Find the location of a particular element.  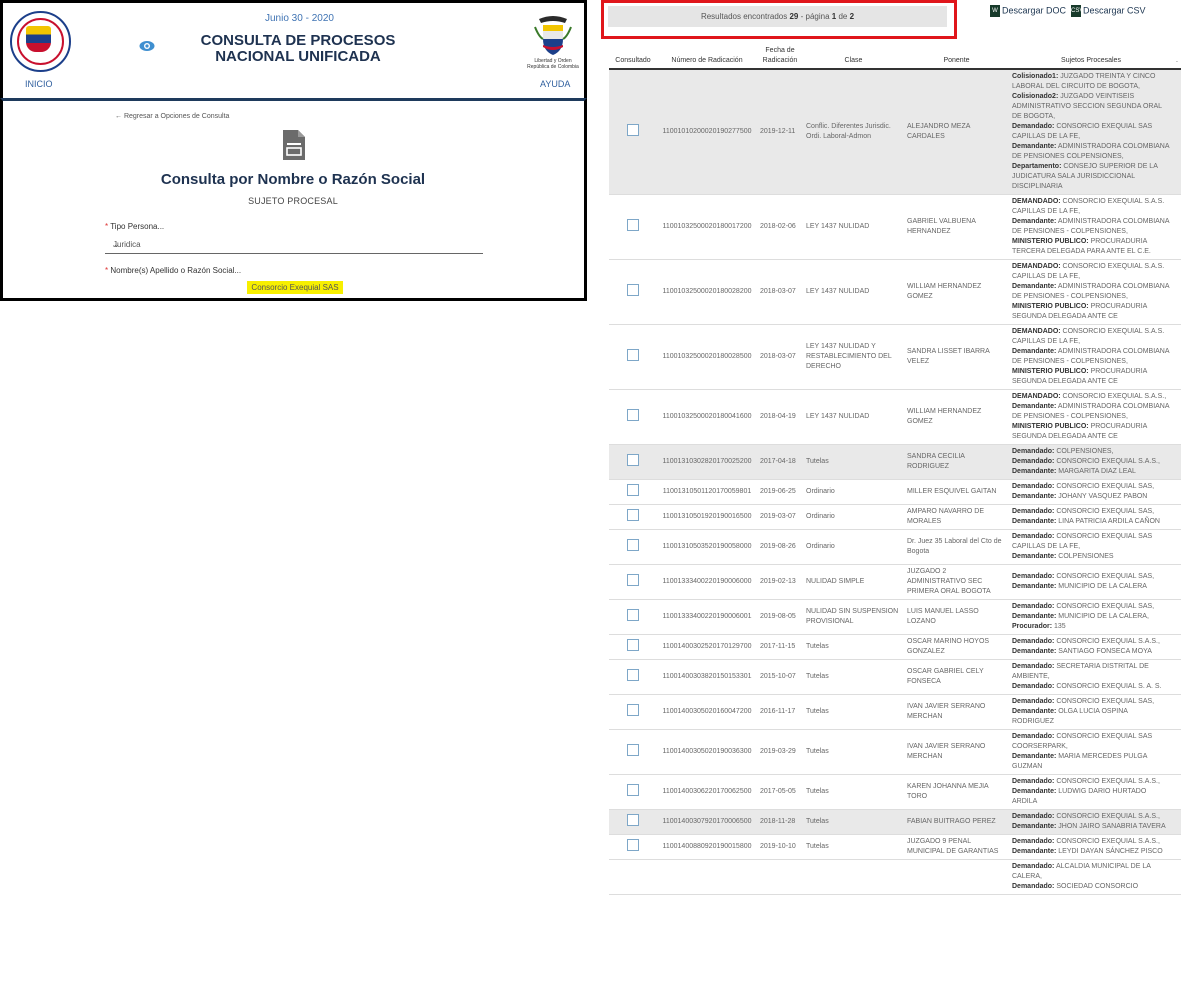

col-radicacion: Número de Radicación is located at coordinates (707, 57).